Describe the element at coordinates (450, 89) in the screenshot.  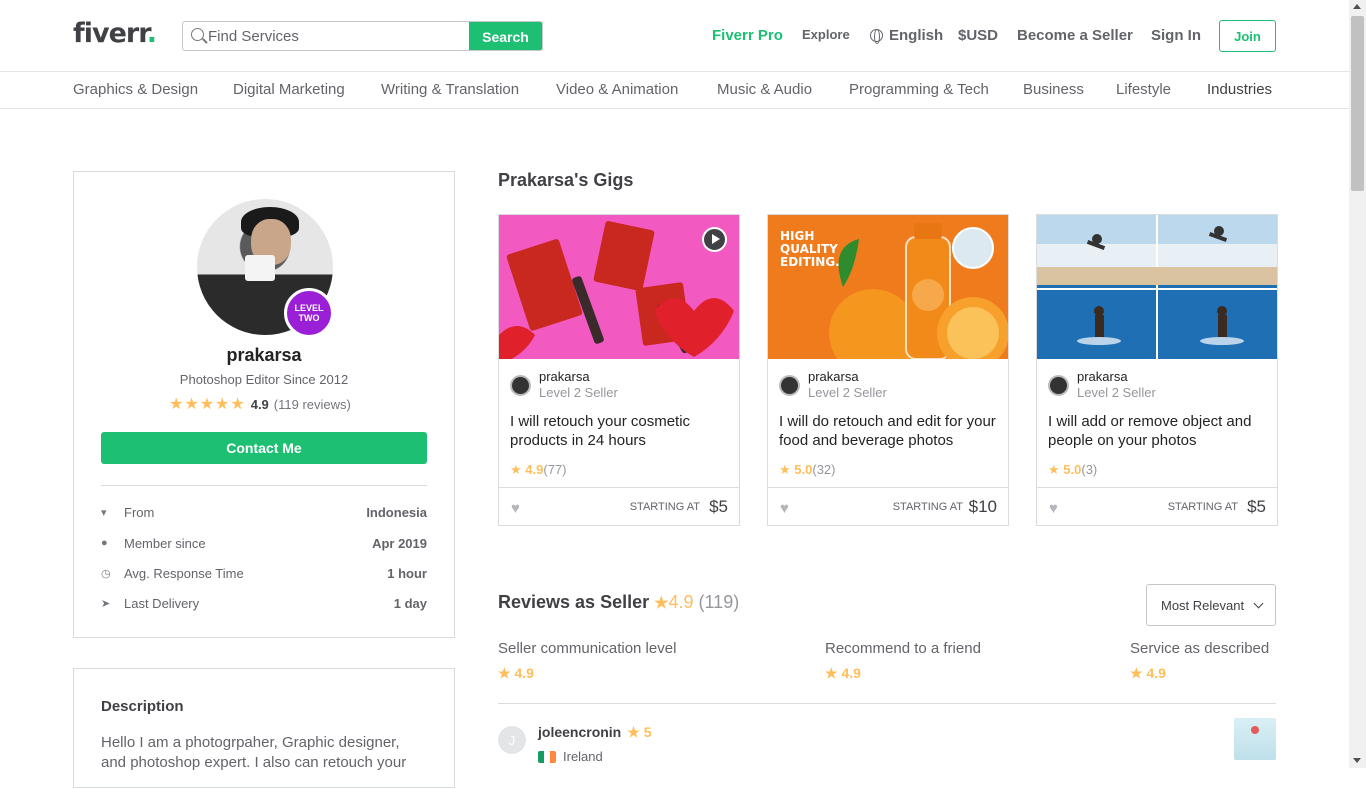
I see `category-writing-translation: Writing & Translation` at that location.